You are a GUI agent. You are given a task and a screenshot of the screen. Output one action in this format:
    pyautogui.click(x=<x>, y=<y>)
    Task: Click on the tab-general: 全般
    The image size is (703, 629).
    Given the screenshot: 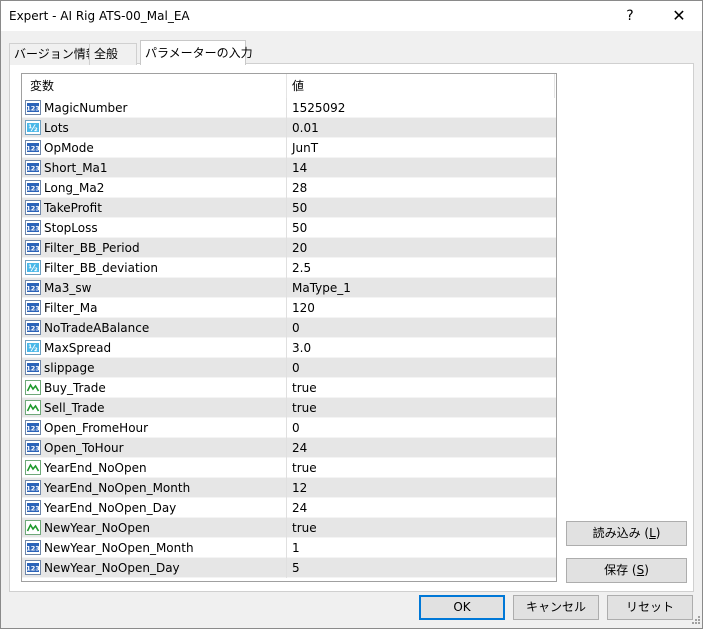 What is the action you would take?
    pyautogui.click(x=113, y=54)
    